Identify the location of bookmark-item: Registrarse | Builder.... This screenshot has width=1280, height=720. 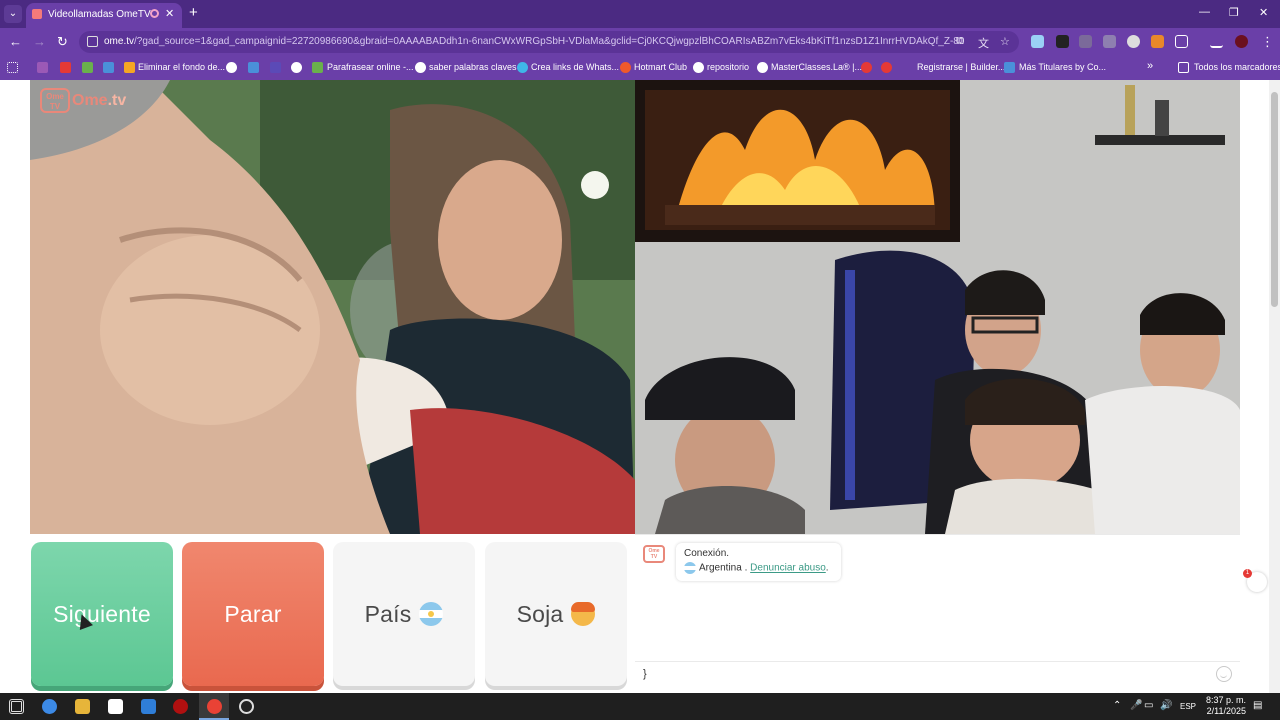
(961, 67).